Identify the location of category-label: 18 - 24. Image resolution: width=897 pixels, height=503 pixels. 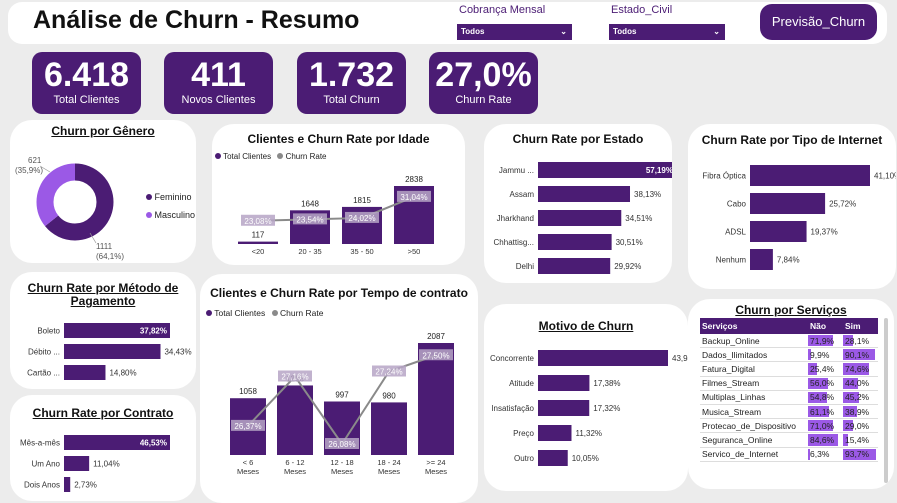
(388, 462).